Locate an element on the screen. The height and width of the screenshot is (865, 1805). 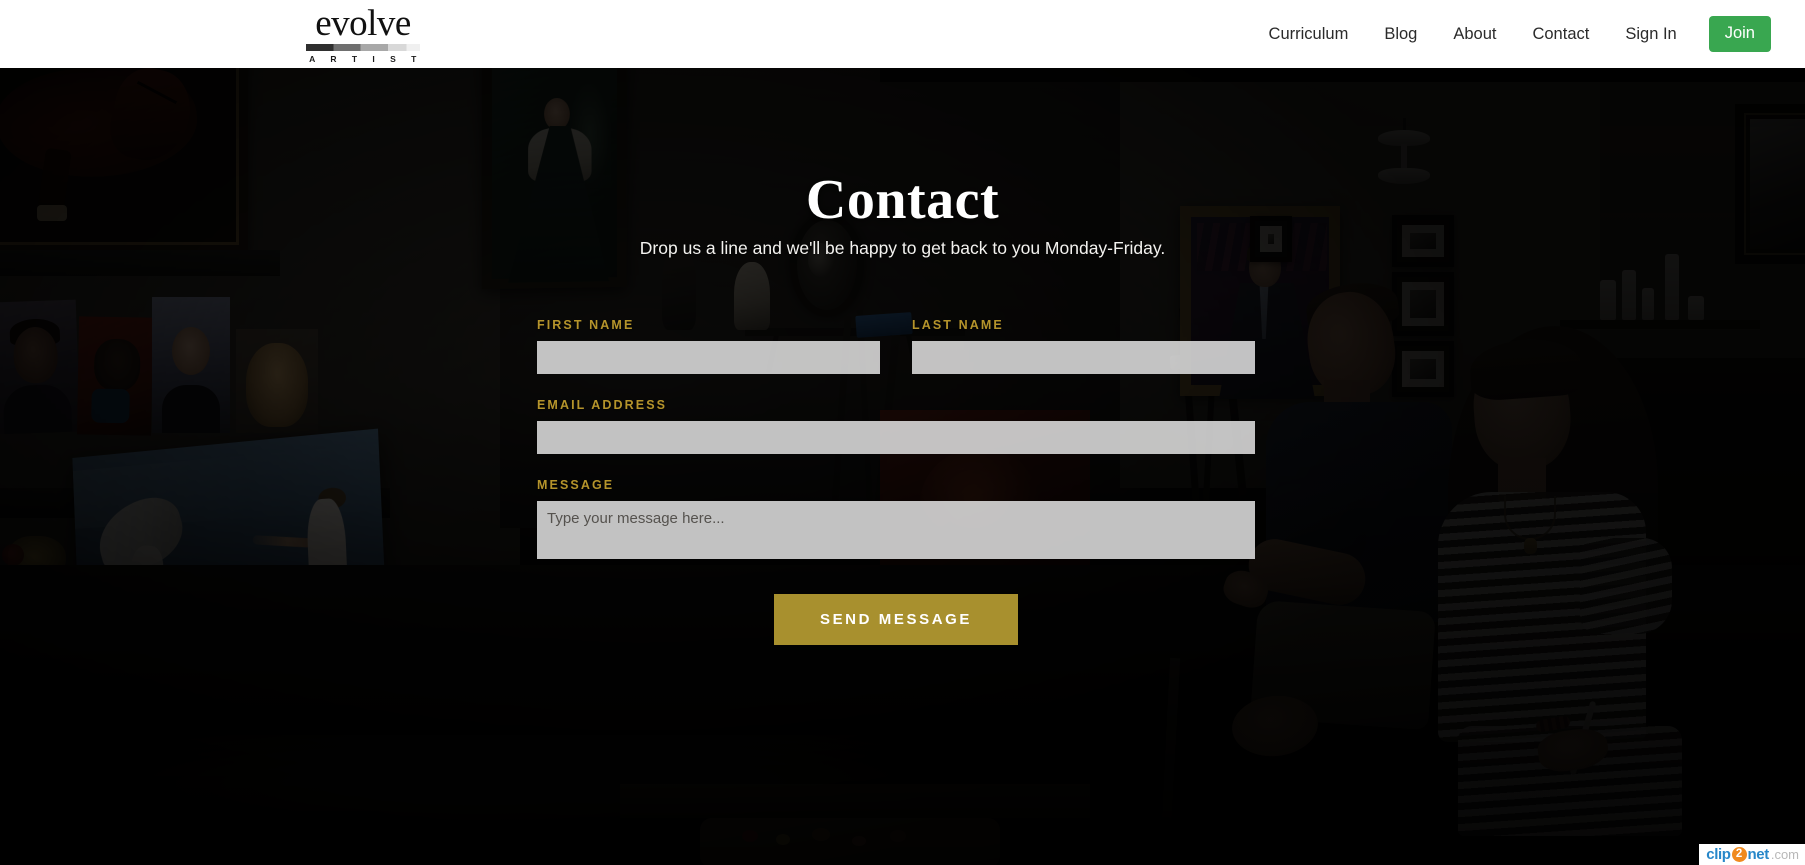
nav-item-contact: Contact is located at coordinates (1560, 34).